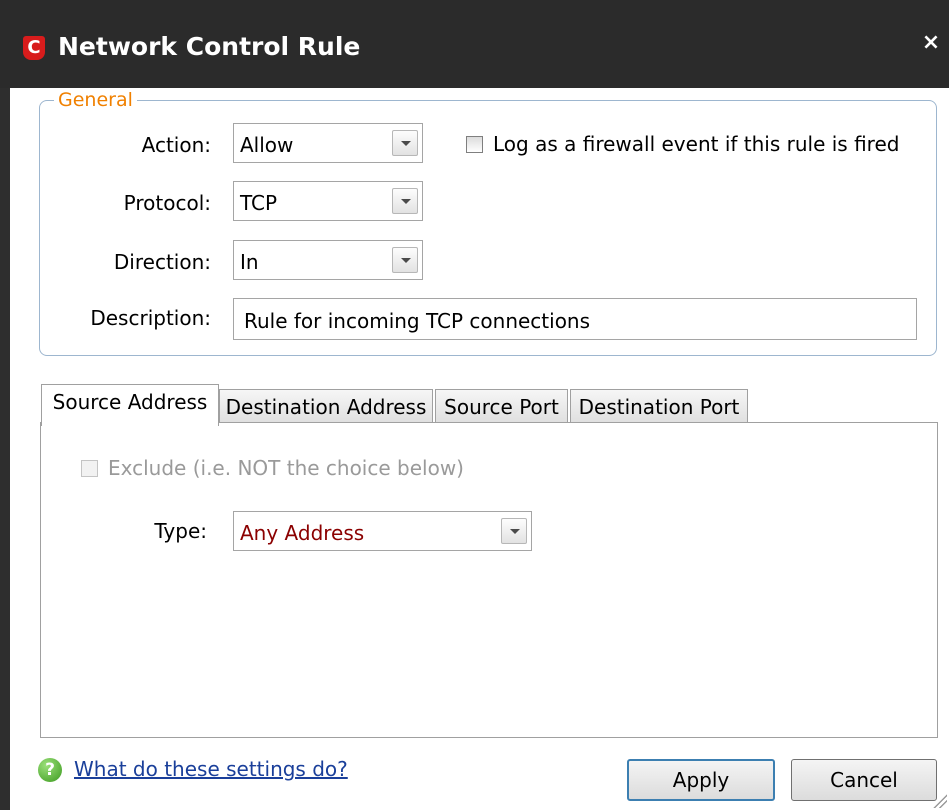 Image resolution: width=949 pixels, height=810 pixels. What do you see at coordinates (326, 407) in the screenshot?
I see `tab-destination-address: Destination Address` at bounding box center [326, 407].